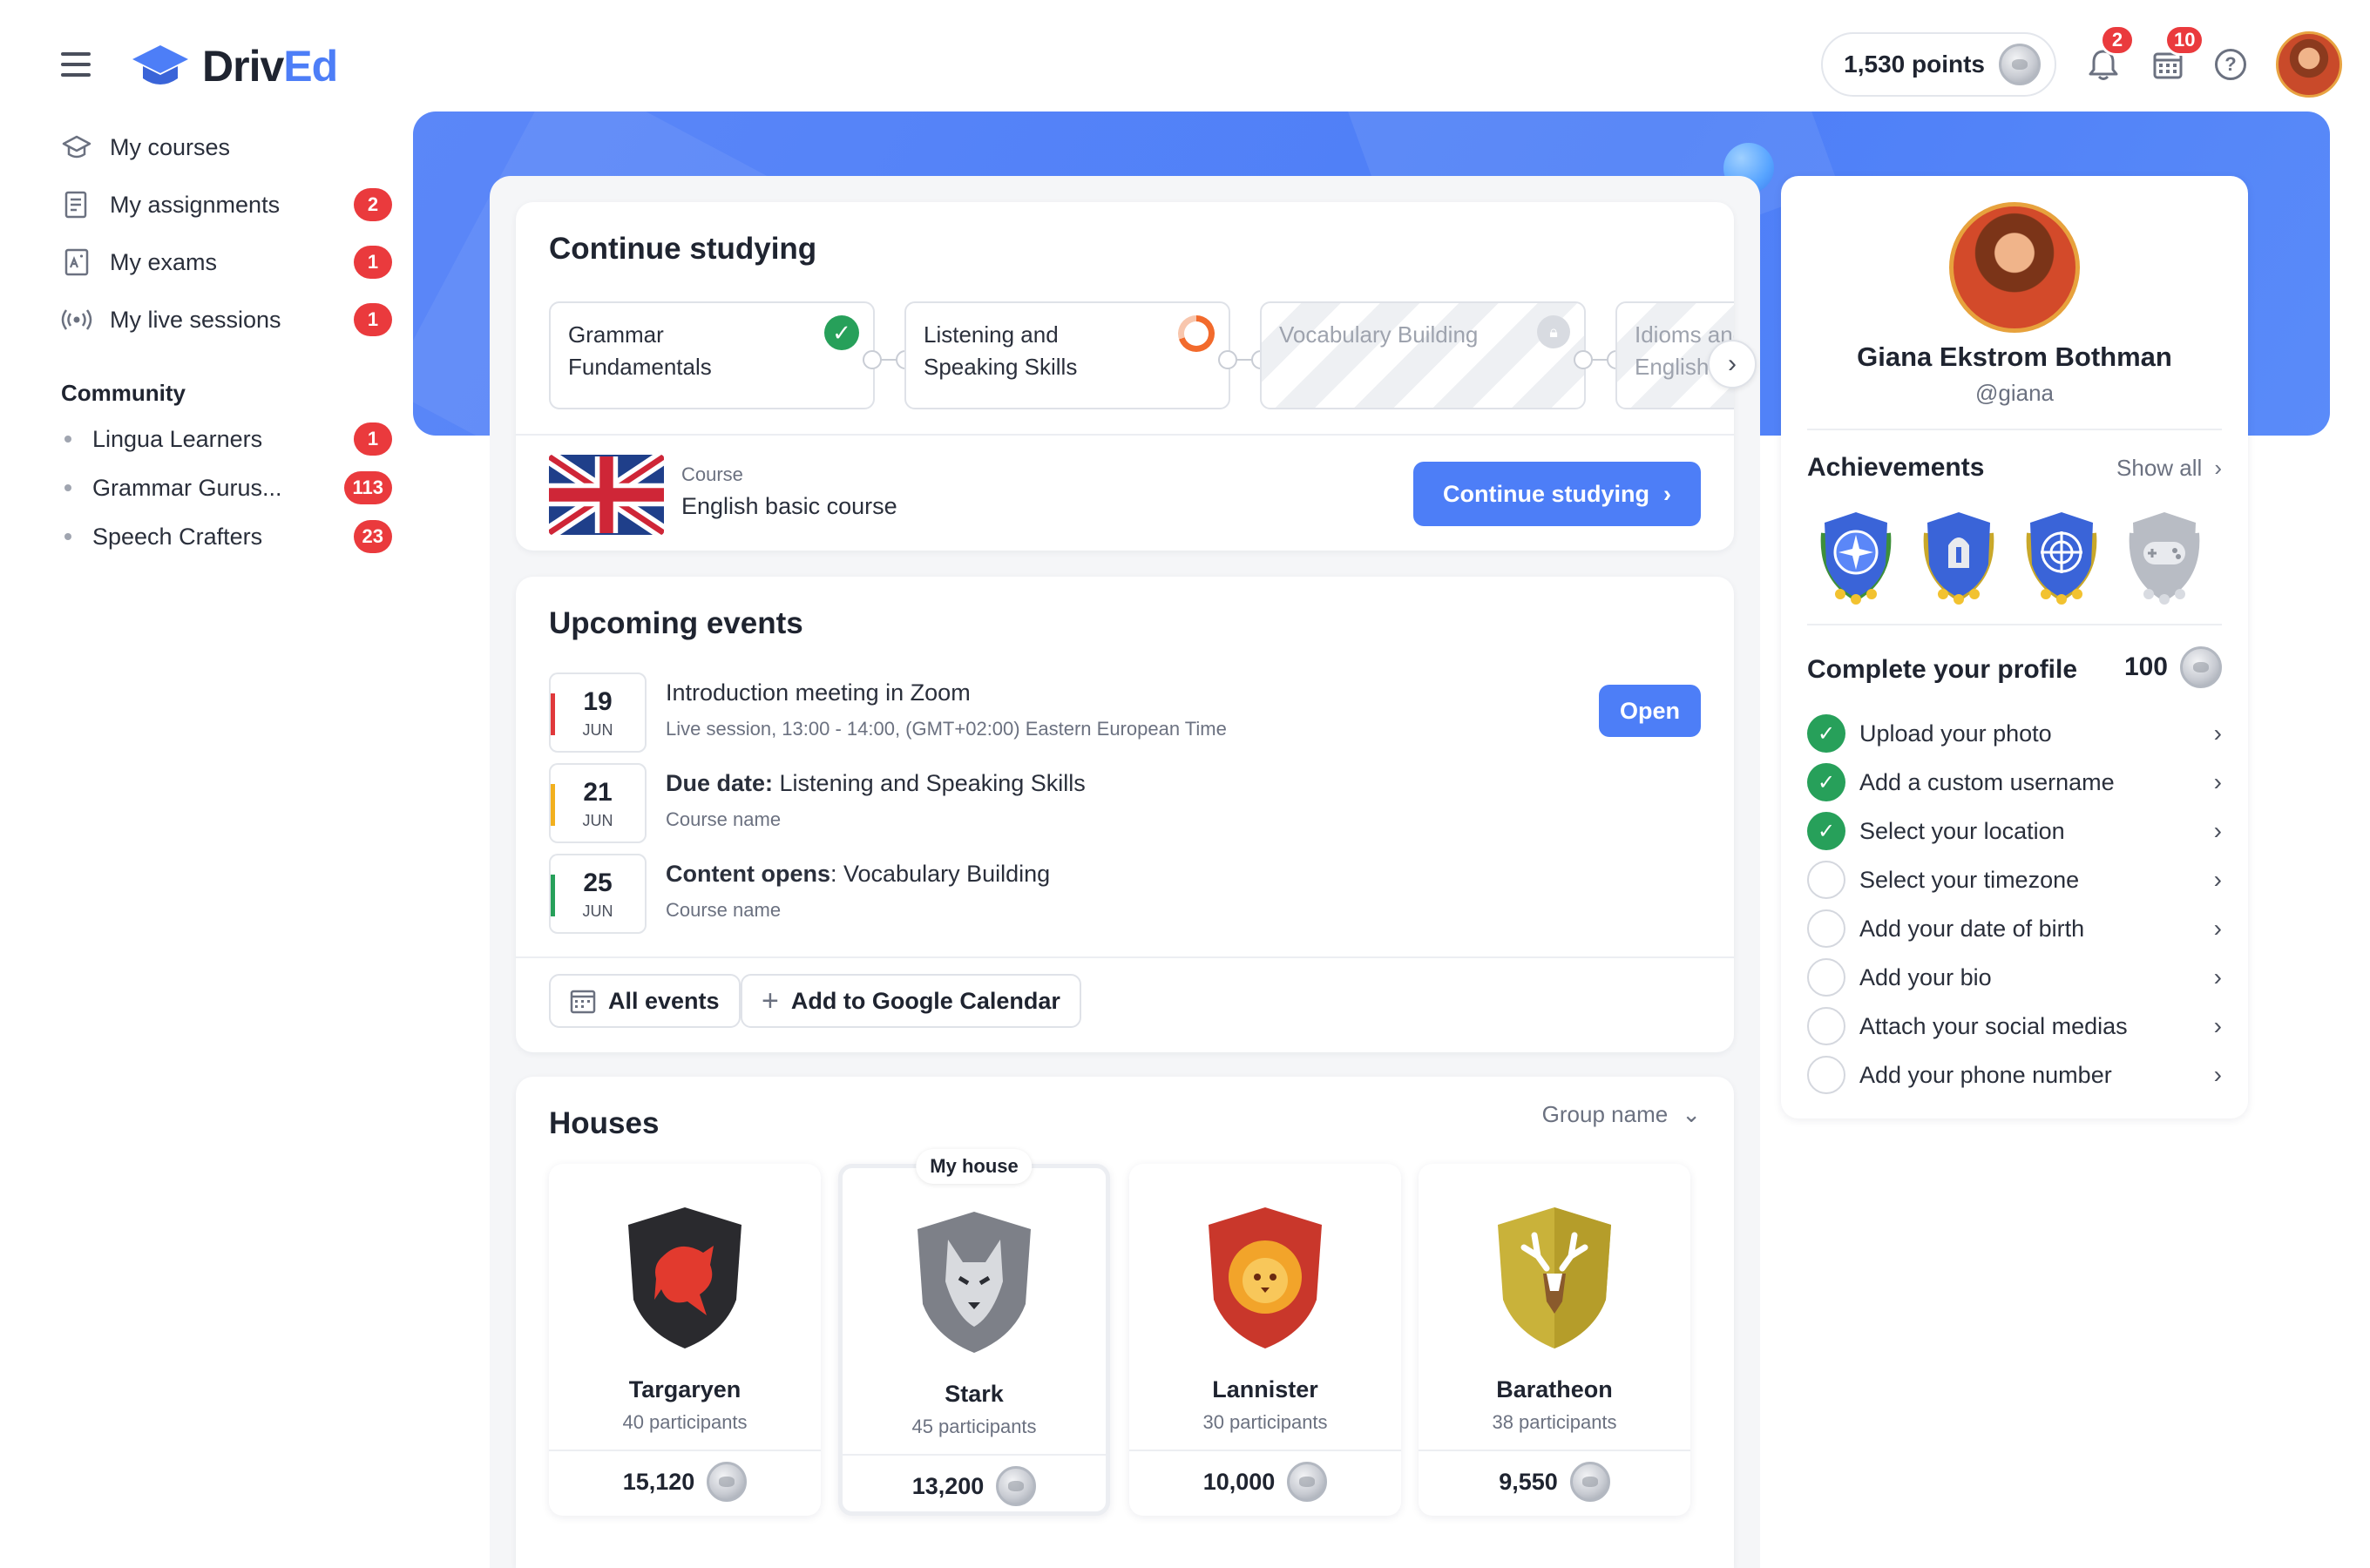 Image resolution: width=2370 pixels, height=1568 pixels. What do you see at coordinates (1896, 467) in the screenshot?
I see `achievements-title: Achievements` at bounding box center [1896, 467].